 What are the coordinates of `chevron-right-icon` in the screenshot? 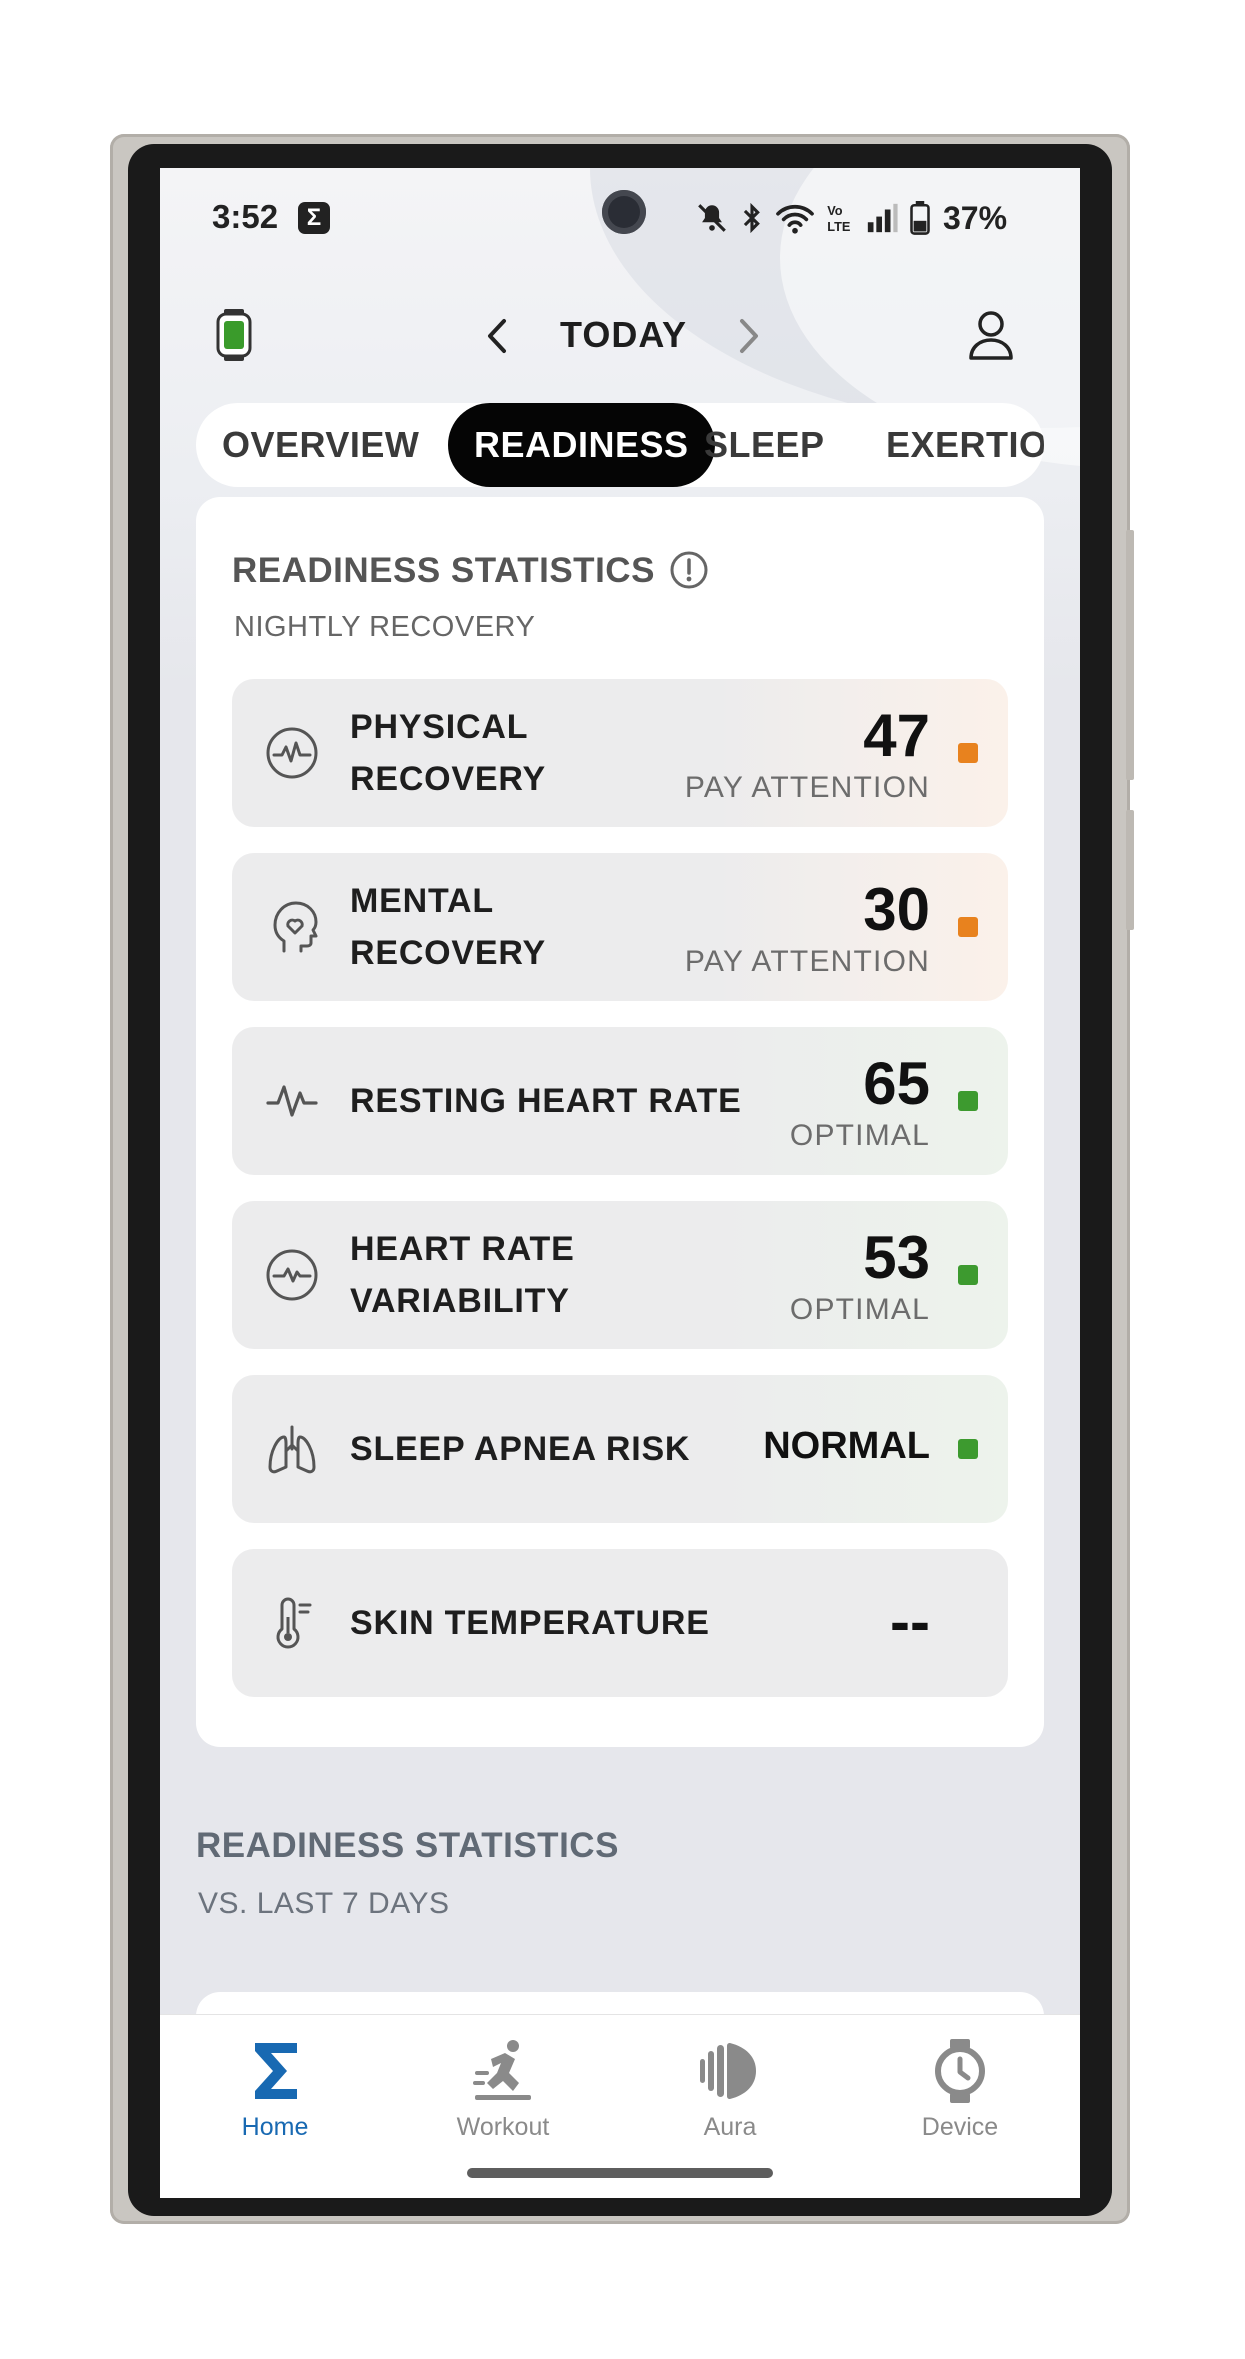 It's located at (748, 336).